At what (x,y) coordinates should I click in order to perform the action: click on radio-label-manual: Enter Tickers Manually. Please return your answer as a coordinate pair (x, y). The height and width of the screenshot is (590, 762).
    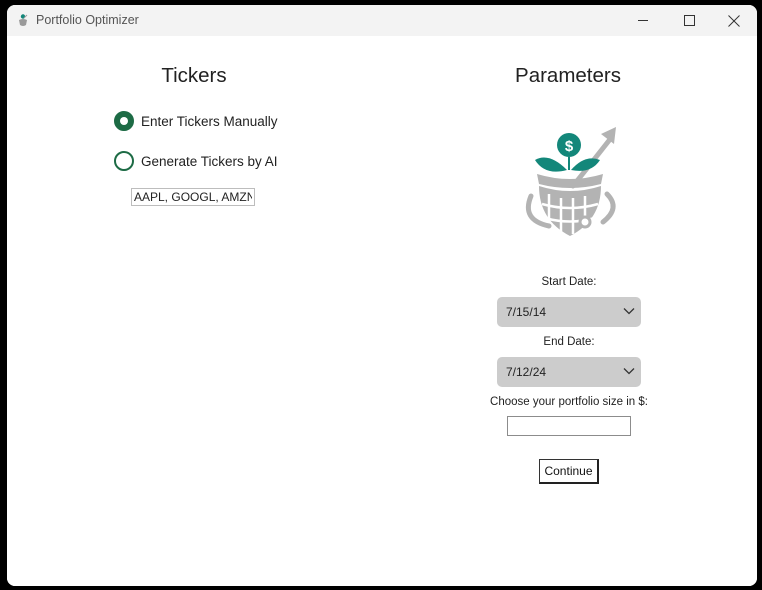
    Looking at the image, I should click on (209, 121).